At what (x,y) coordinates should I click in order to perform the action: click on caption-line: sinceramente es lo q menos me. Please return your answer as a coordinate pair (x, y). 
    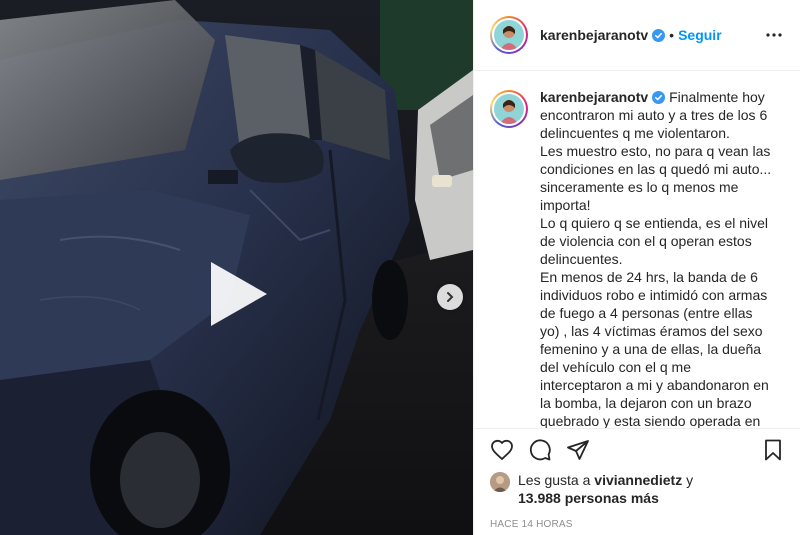
    Looking at the image, I should click on (639, 187).